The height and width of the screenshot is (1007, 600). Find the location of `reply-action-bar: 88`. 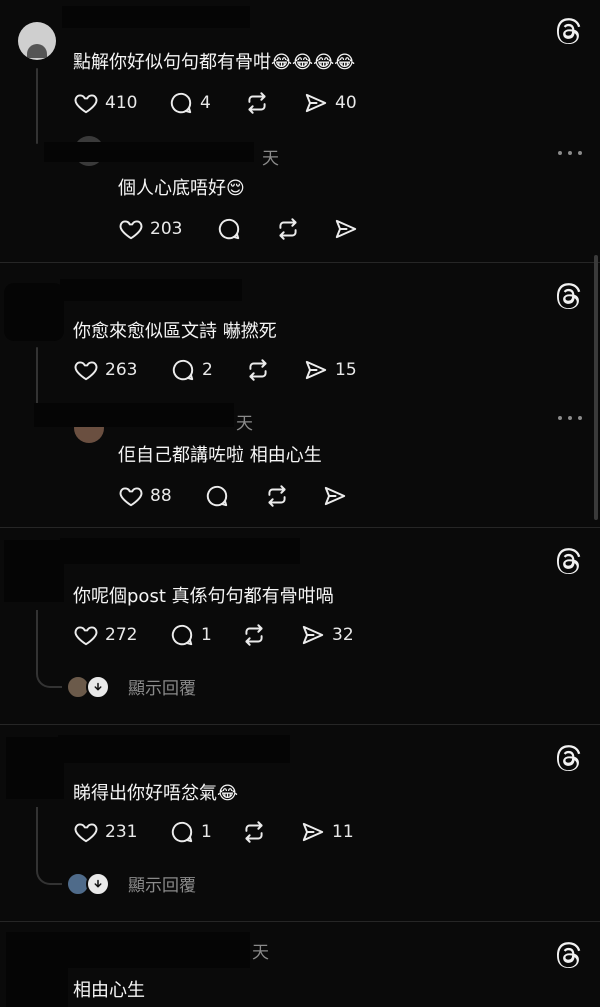

reply-action-bar: 88 is located at coordinates (248, 496).